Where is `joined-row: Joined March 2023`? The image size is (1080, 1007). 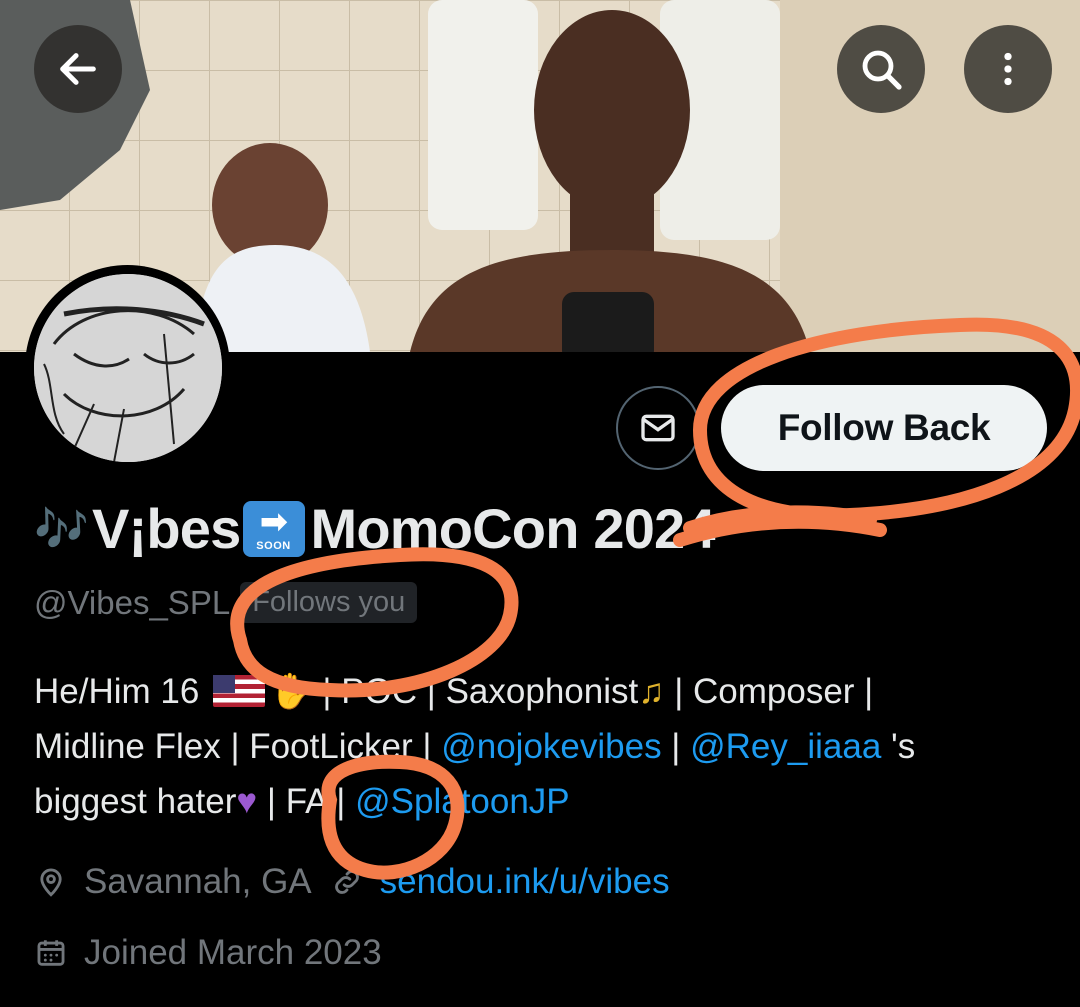 joined-row: Joined March 2023 is located at coordinates (208, 953).